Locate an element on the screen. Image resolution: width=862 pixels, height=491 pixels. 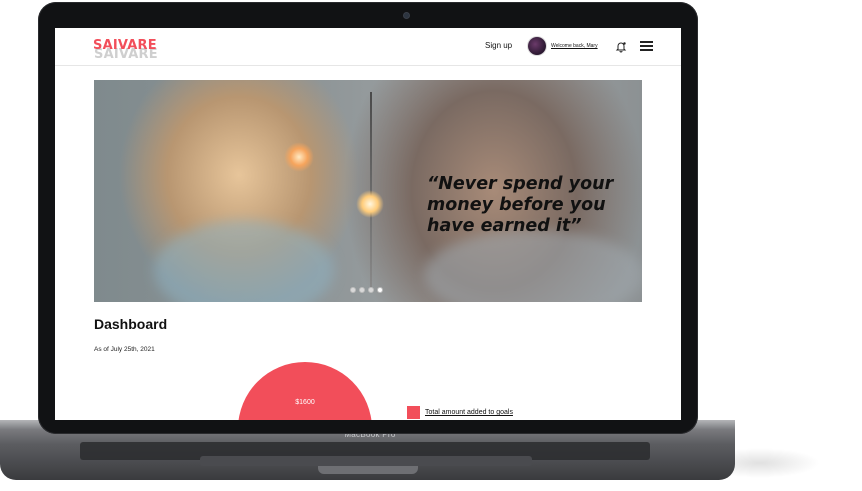
sparkler-light is located at coordinates (370, 204).